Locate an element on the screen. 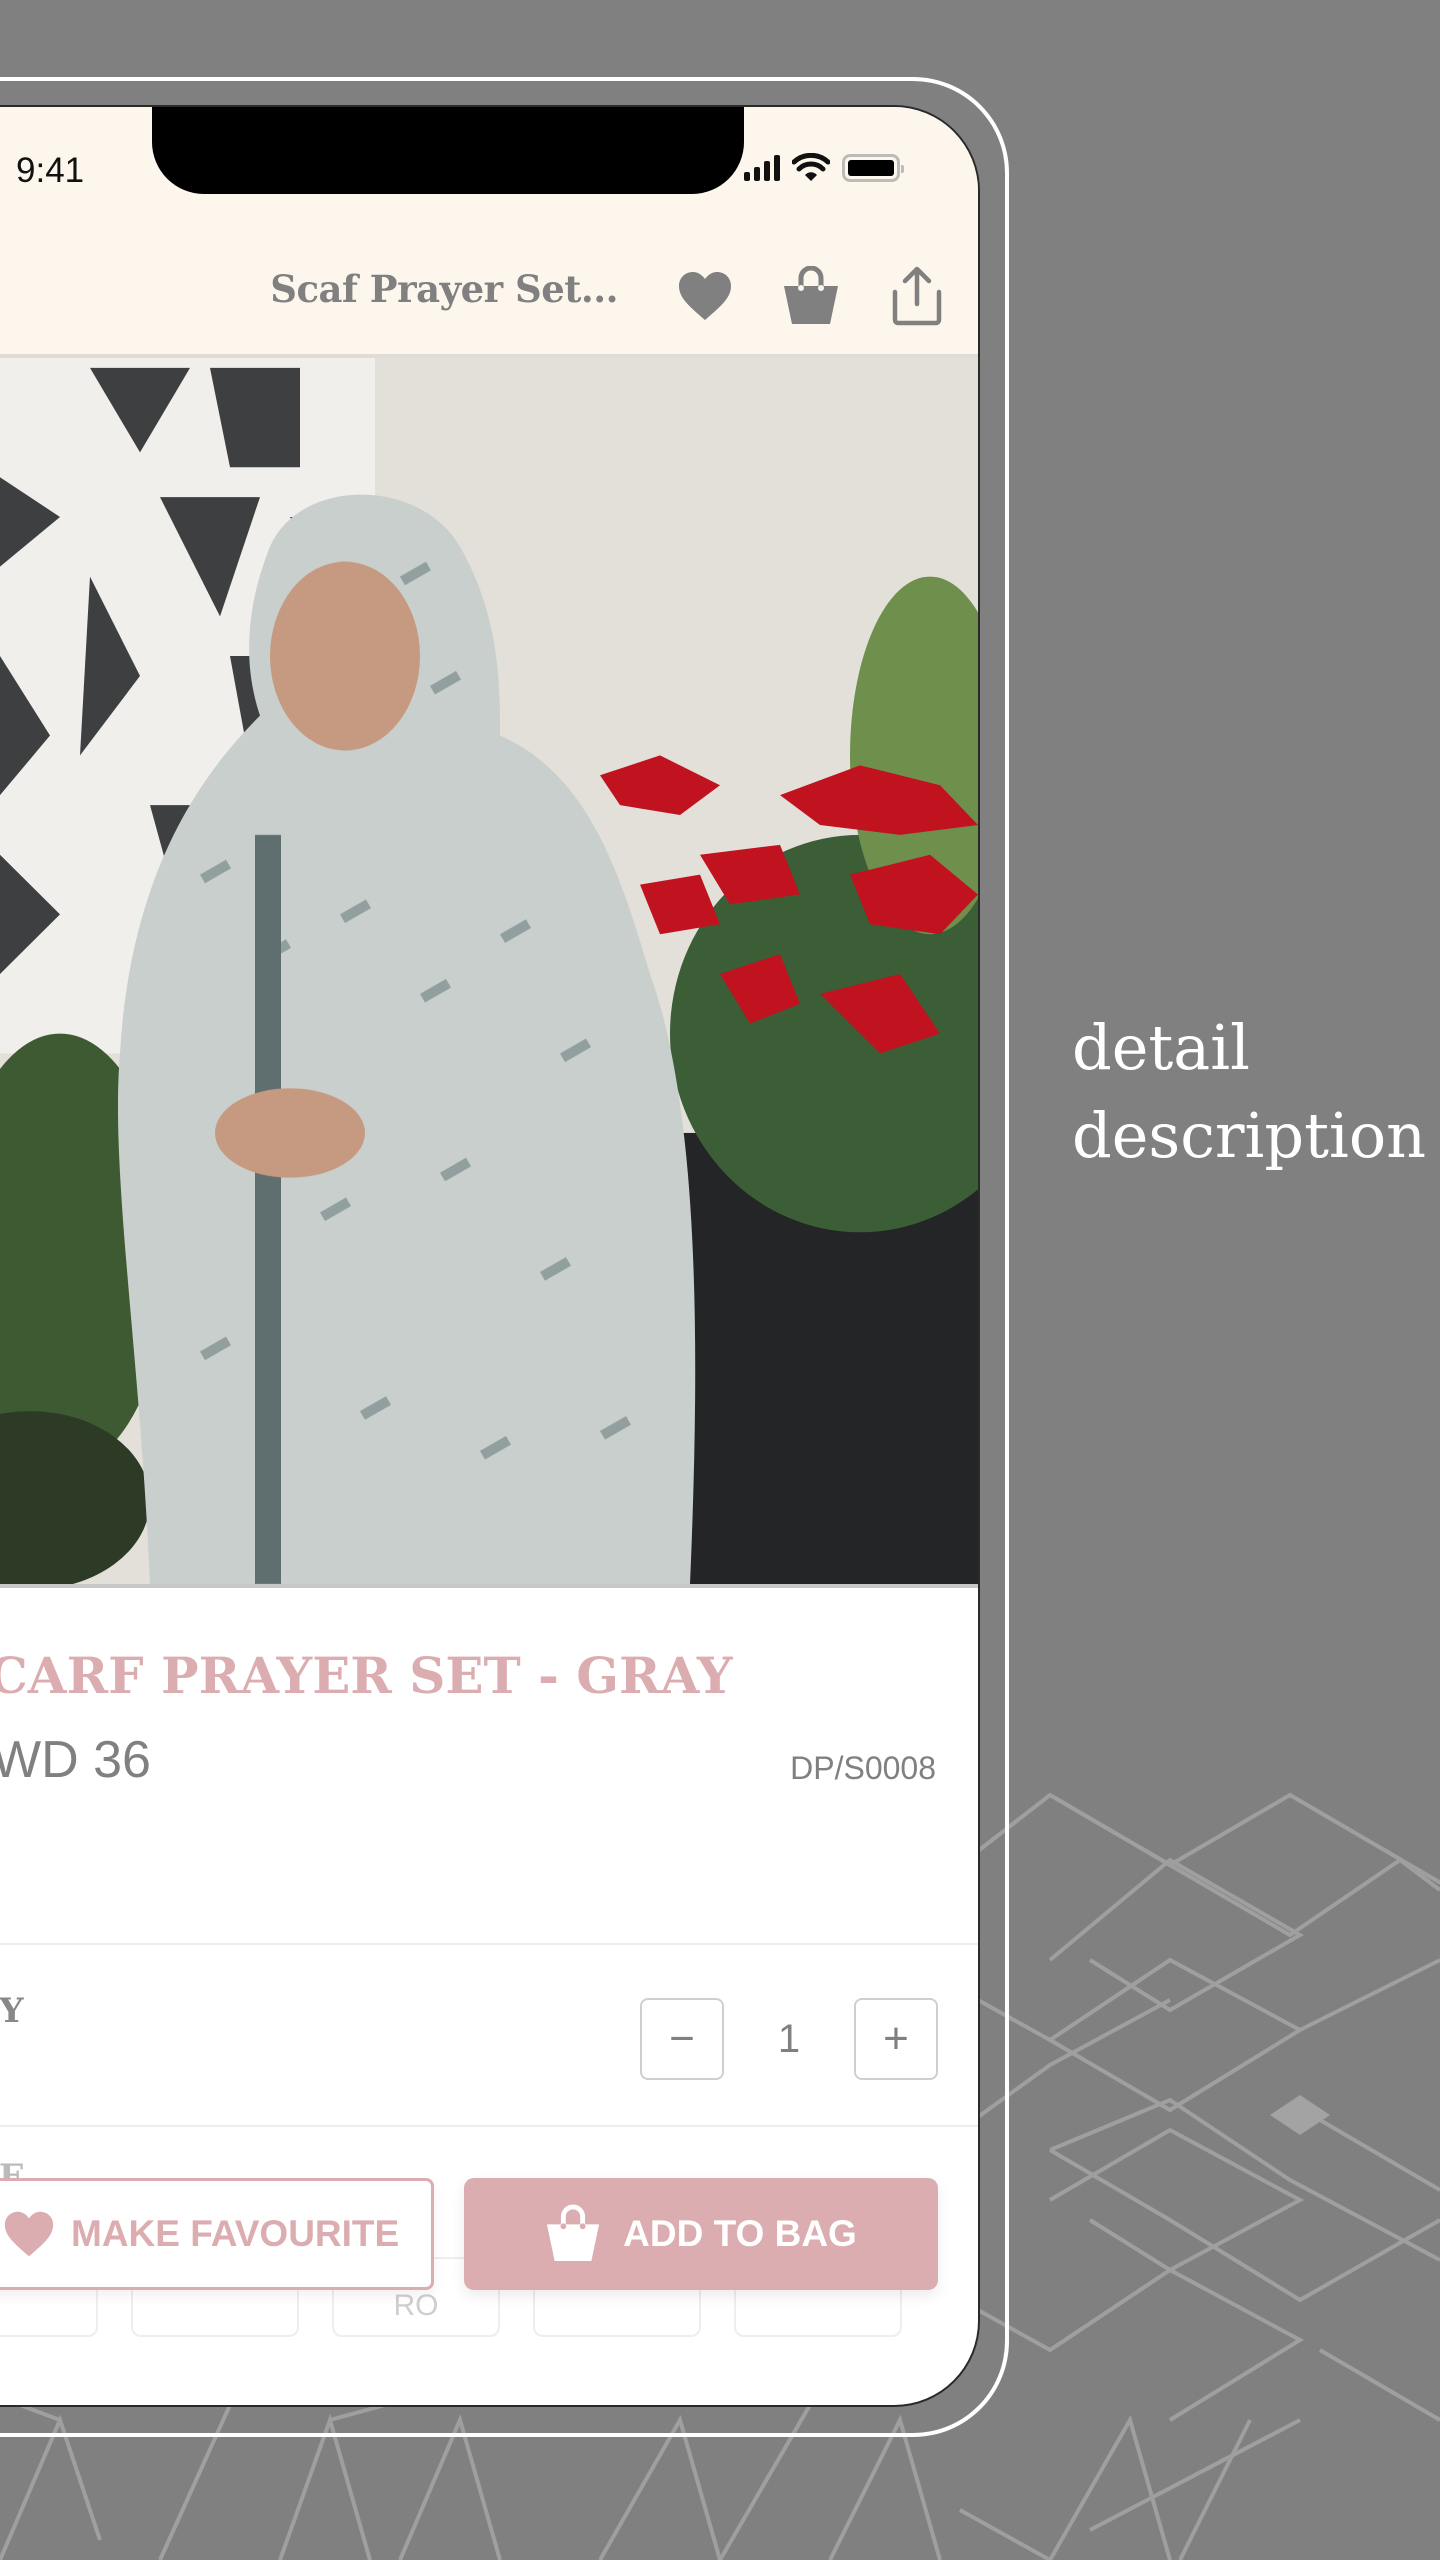 The height and width of the screenshot is (2560, 1440). signal-icon is located at coordinates (762, 168).